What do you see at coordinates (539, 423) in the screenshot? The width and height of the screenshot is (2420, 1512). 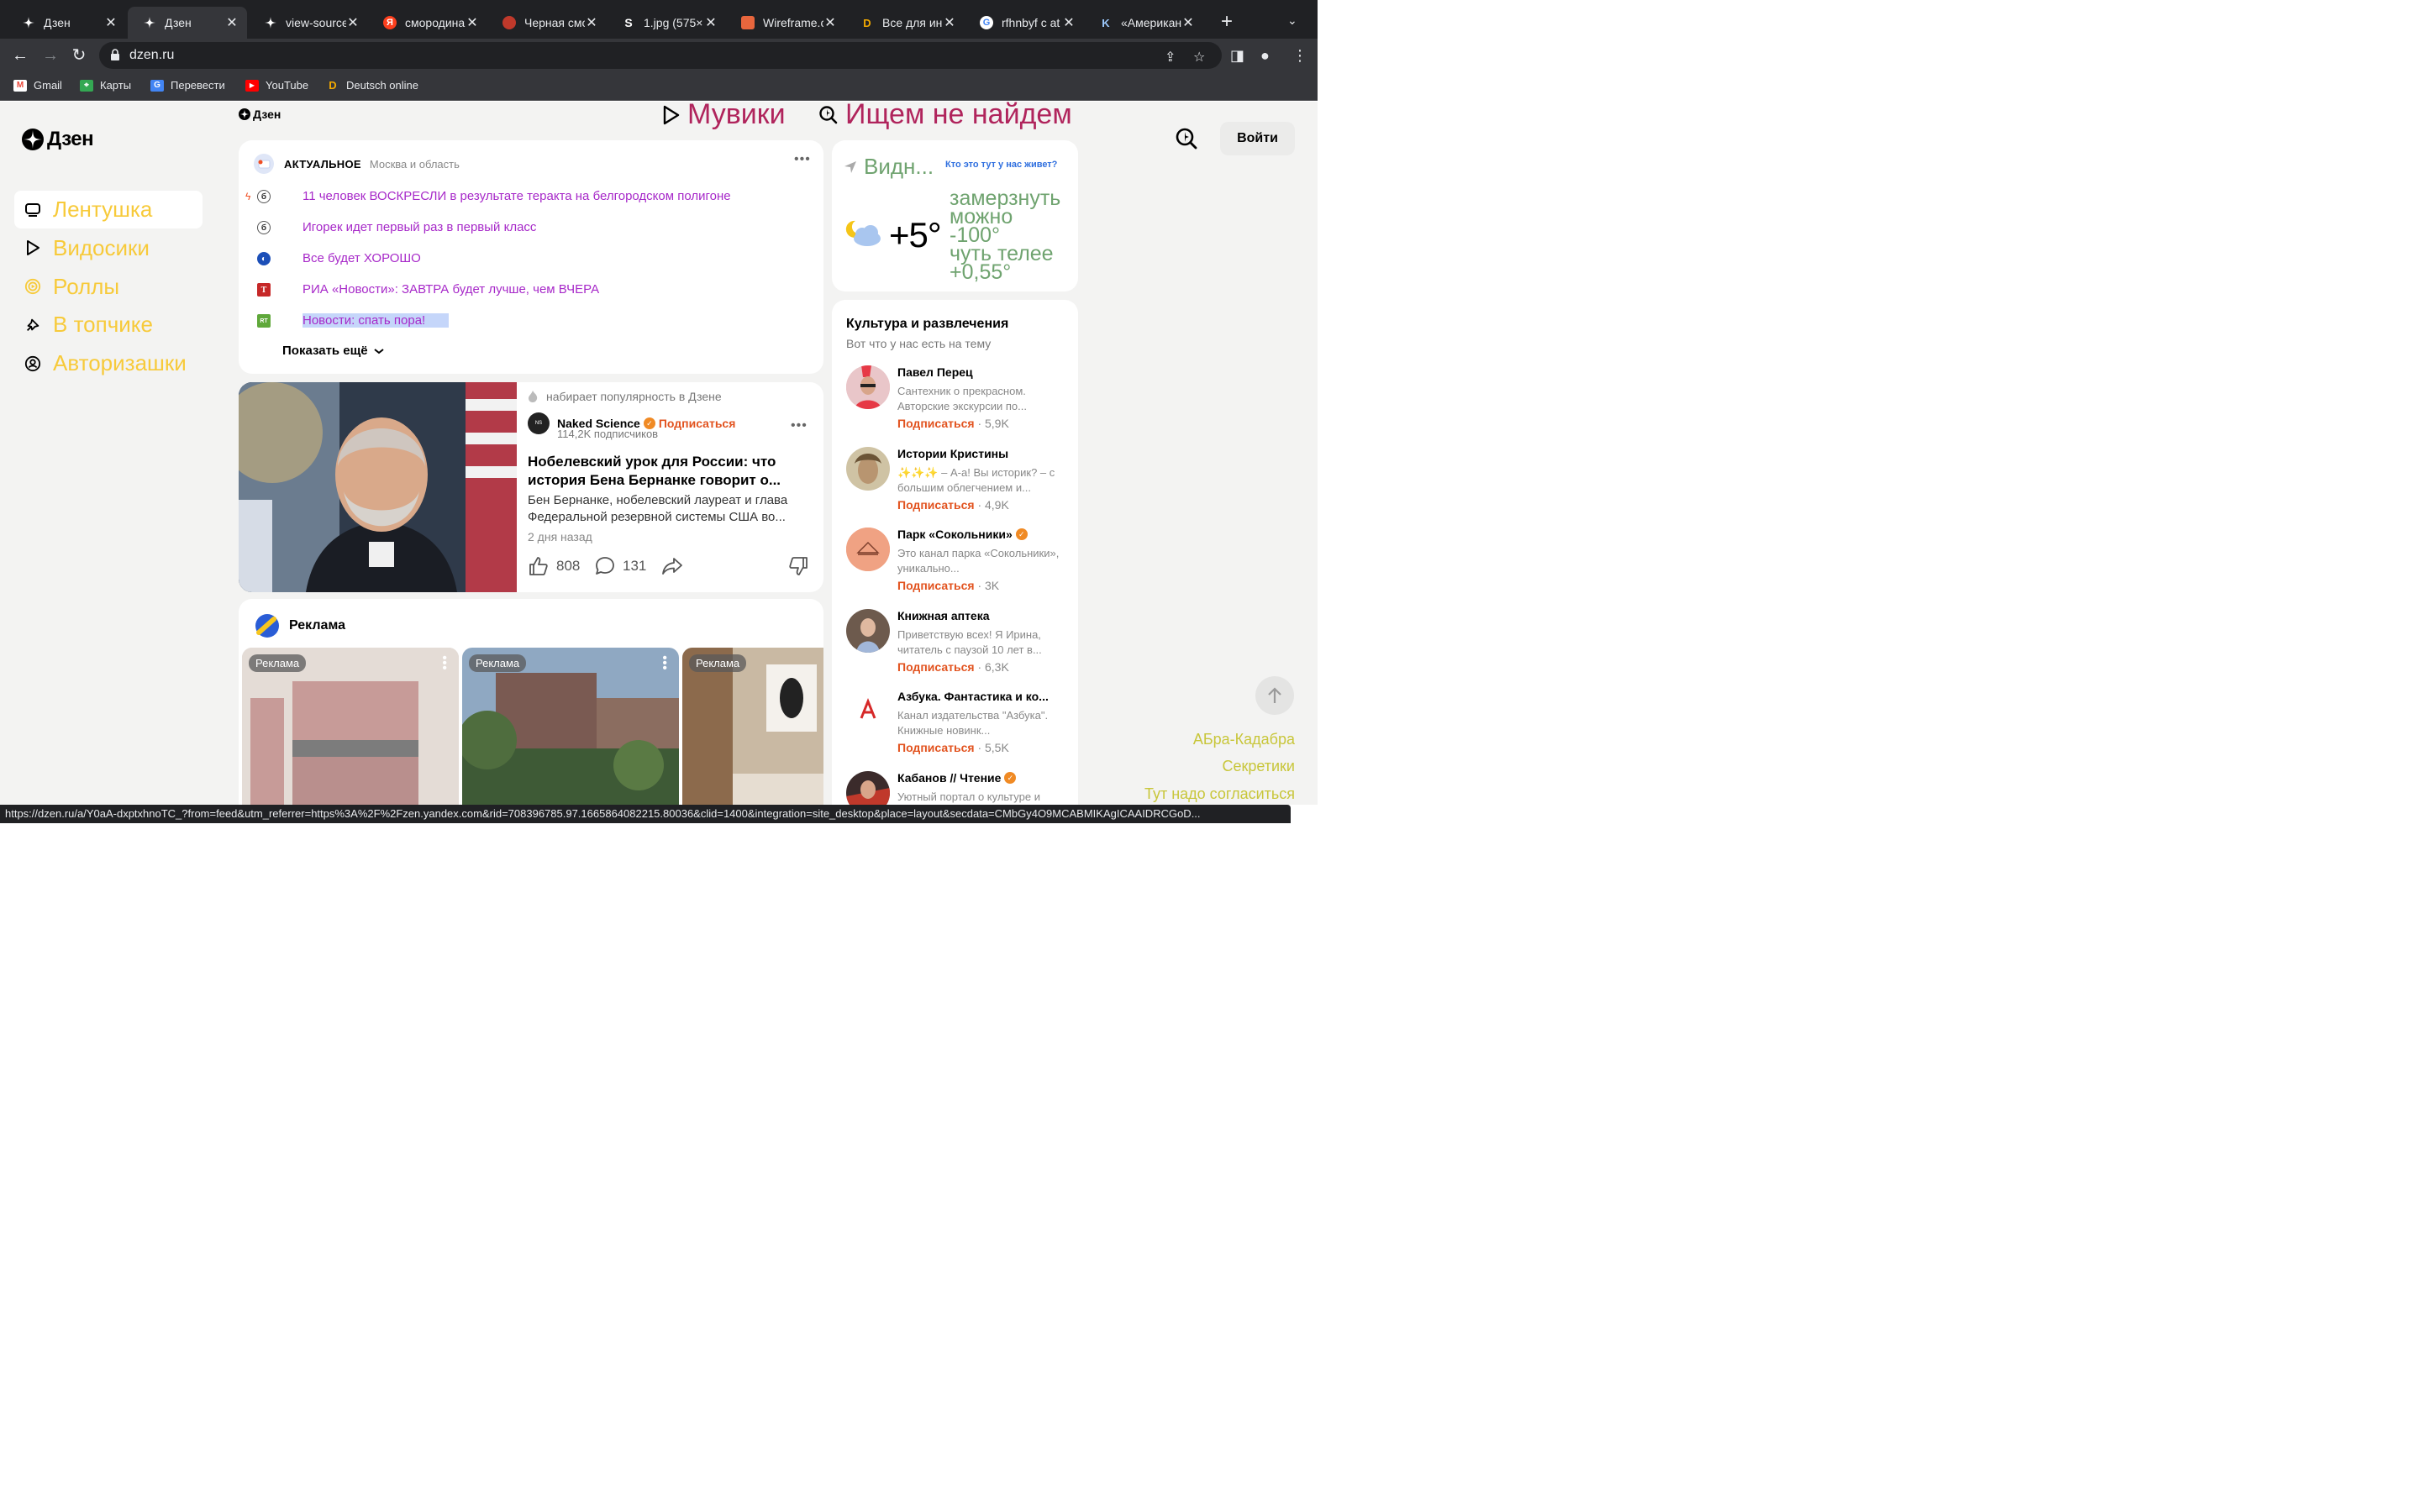 I see `channel-avatar: NS` at bounding box center [539, 423].